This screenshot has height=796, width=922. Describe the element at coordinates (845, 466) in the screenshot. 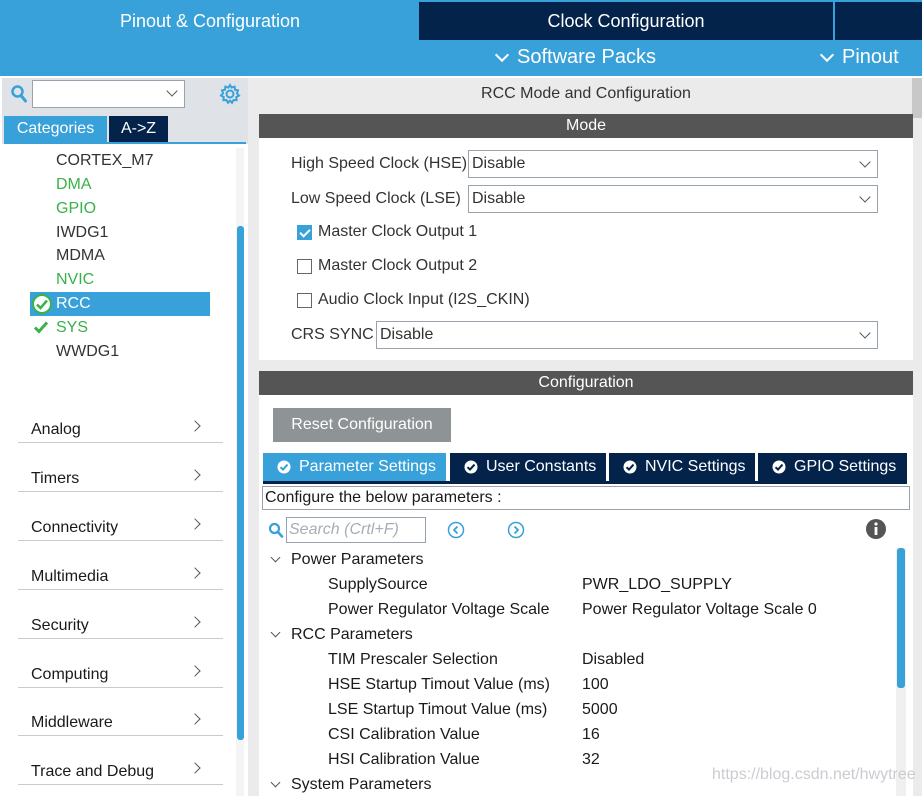

I see `tab-label: GPIO Settings` at that location.